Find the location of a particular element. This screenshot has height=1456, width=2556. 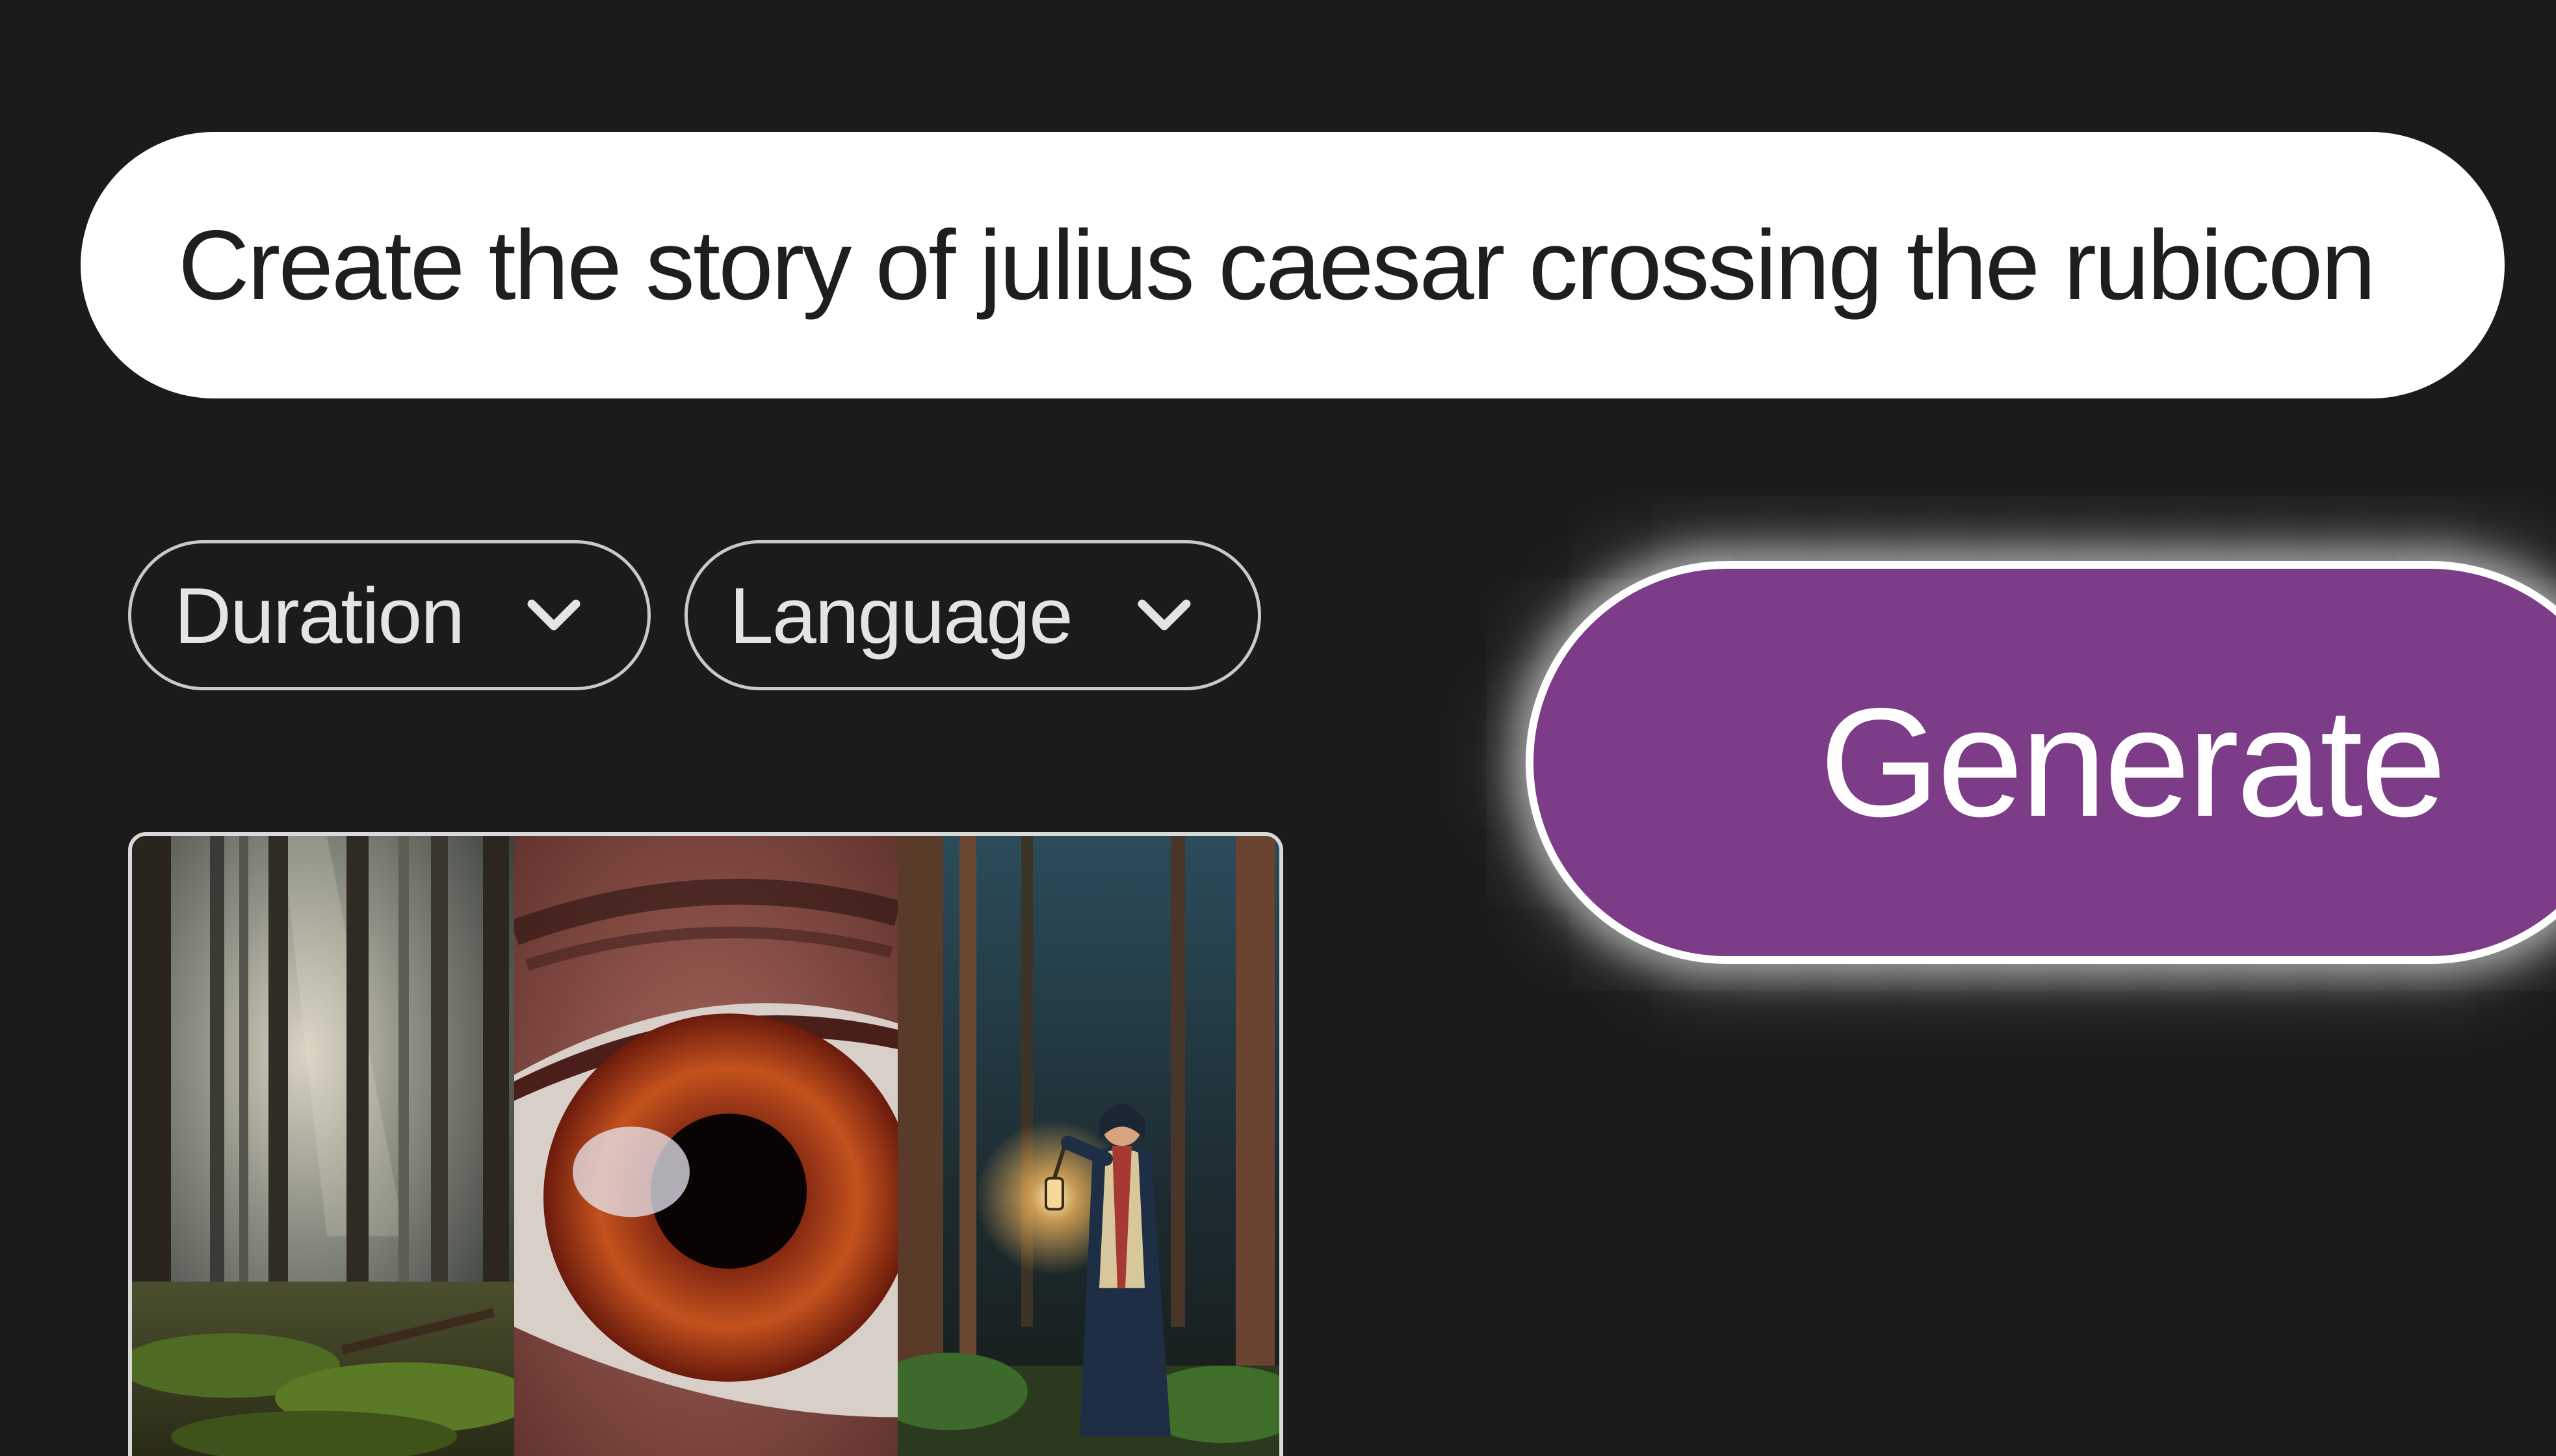

lantern-woman-image is located at coordinates (1088, 1146).